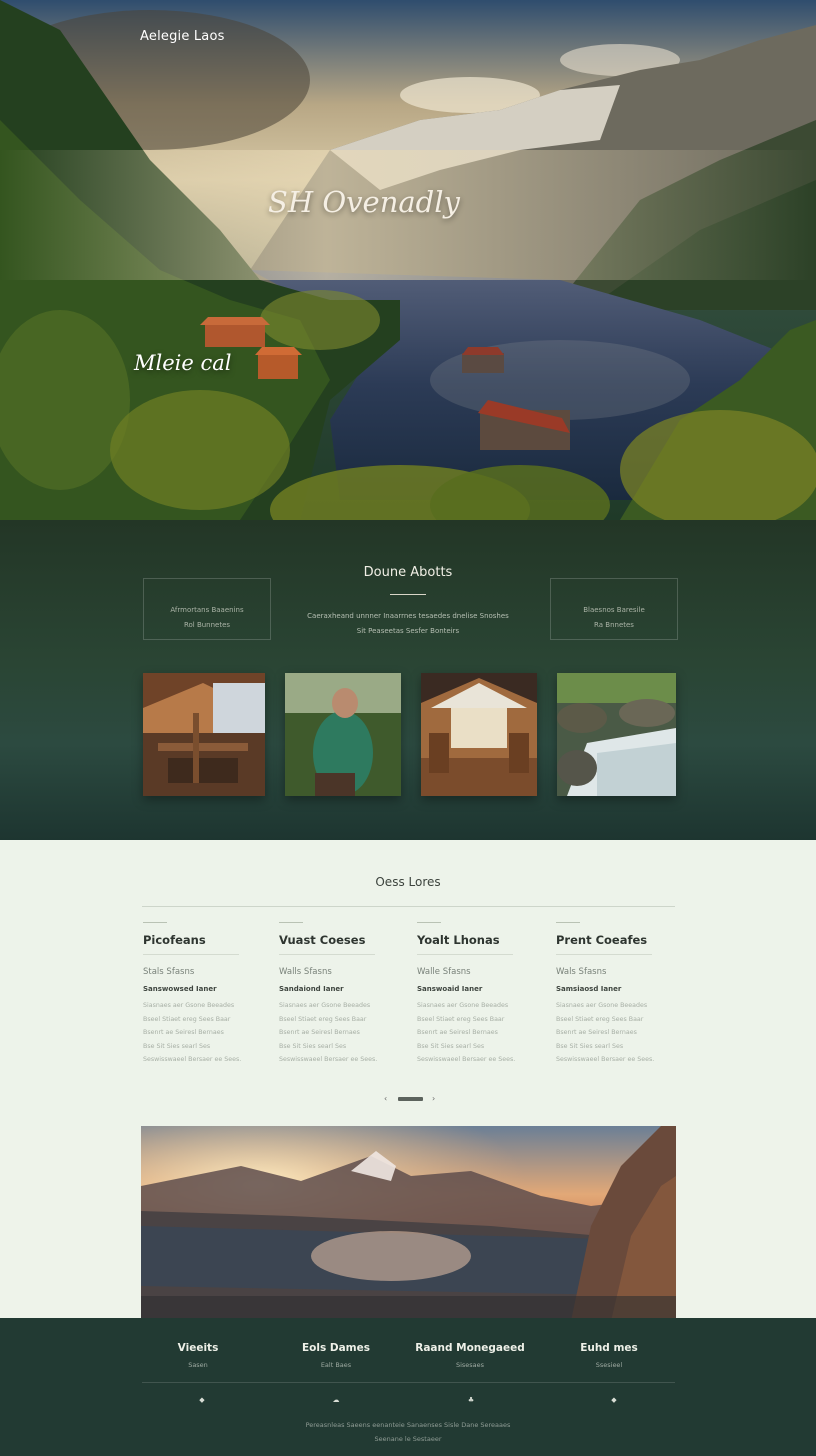  I want to click on person-photo-icon, so click(343, 734).